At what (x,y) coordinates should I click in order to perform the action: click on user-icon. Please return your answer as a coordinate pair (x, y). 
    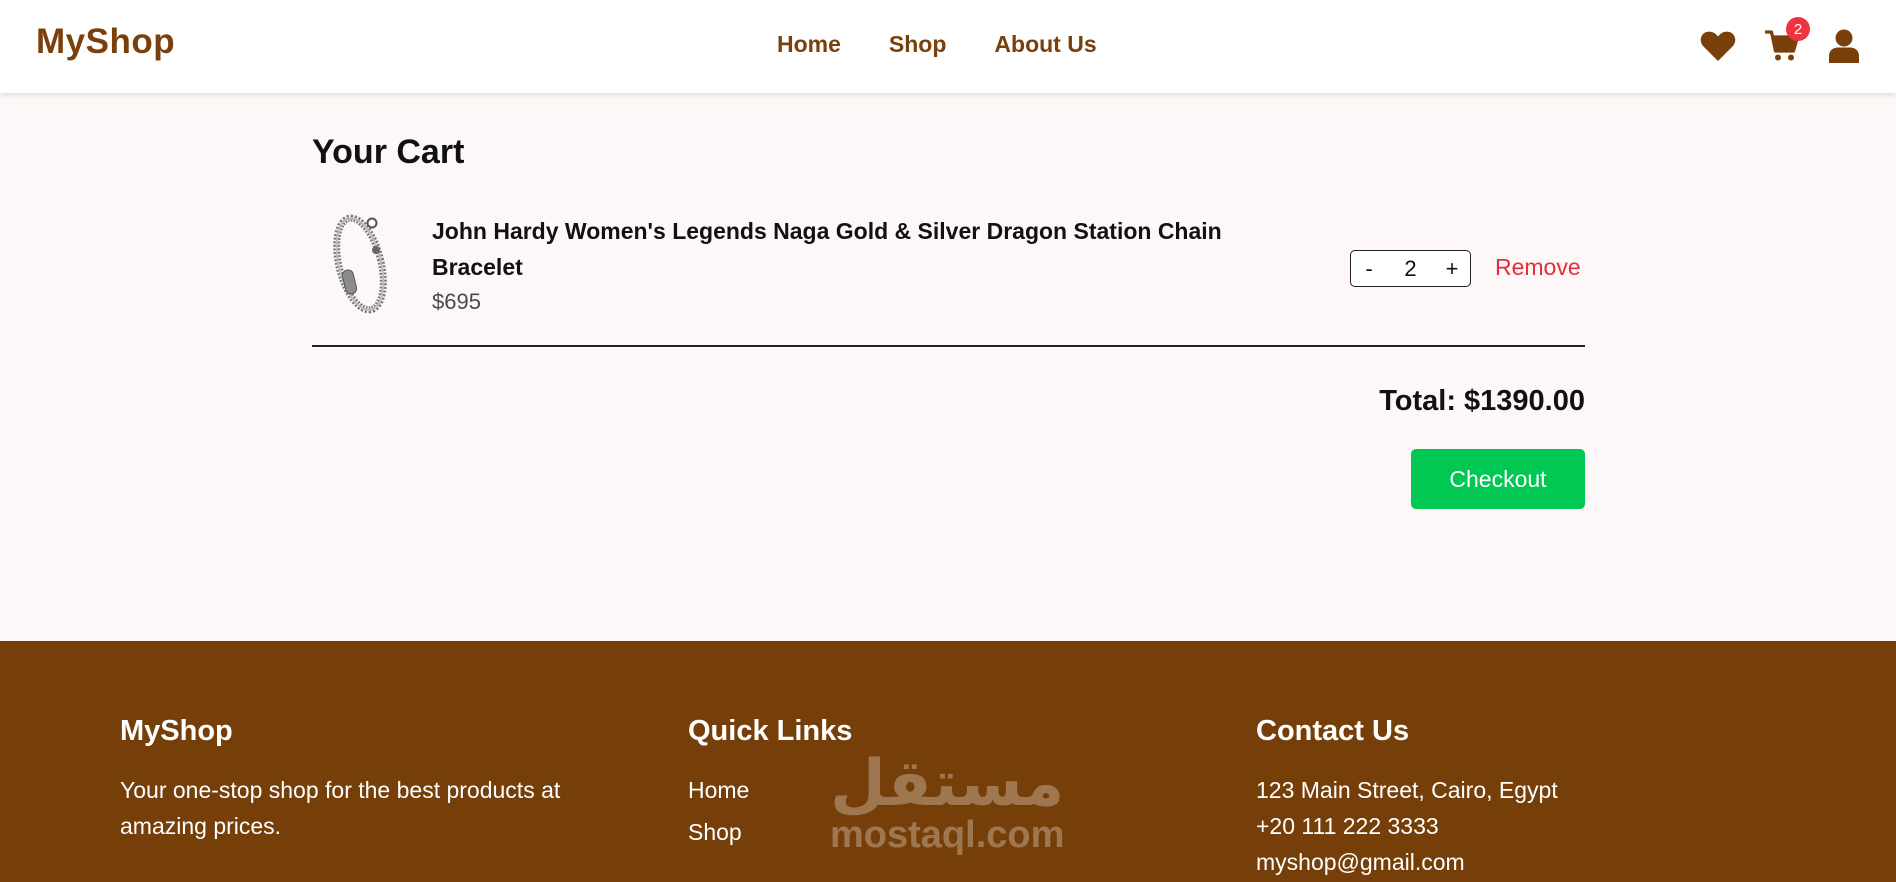
    Looking at the image, I should click on (1844, 46).